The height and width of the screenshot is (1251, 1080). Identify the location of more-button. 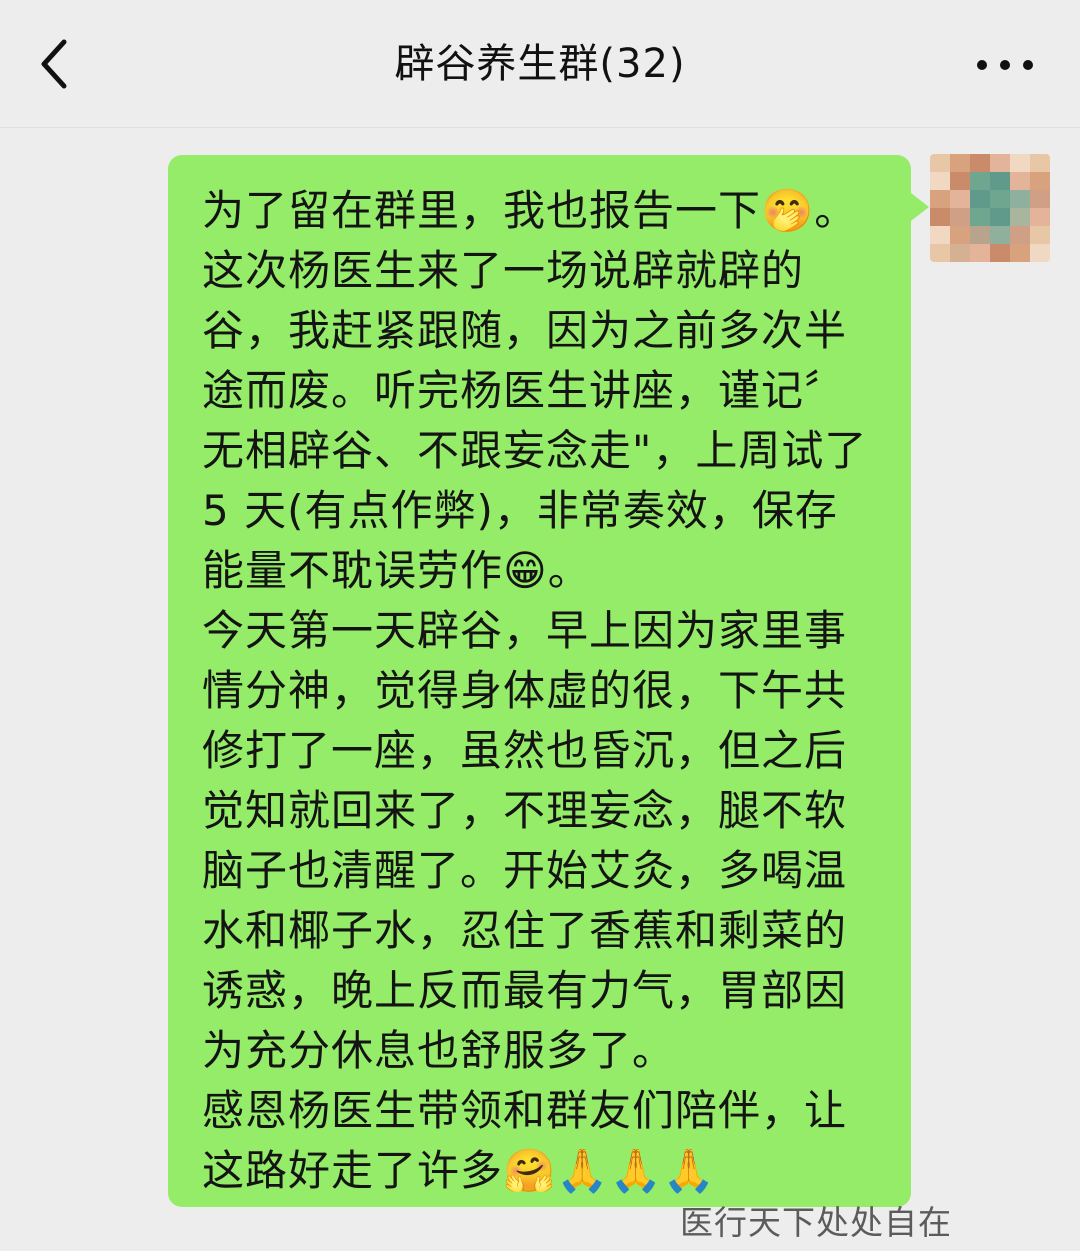
(1005, 65).